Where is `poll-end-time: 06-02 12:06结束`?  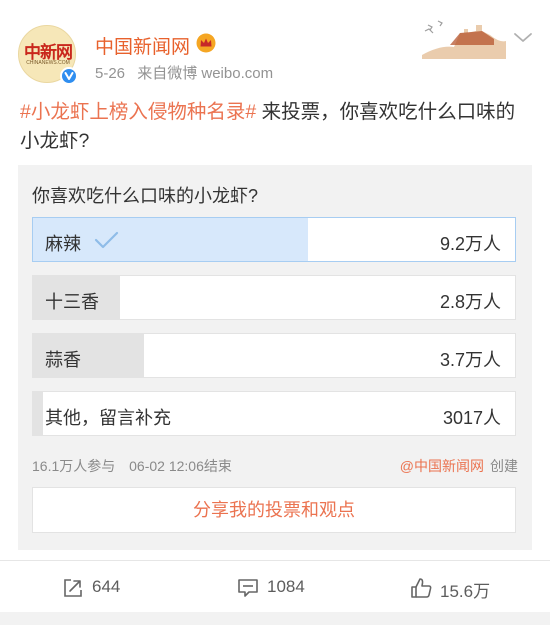
poll-end-time: 06-02 12:06结束 is located at coordinates (180, 466).